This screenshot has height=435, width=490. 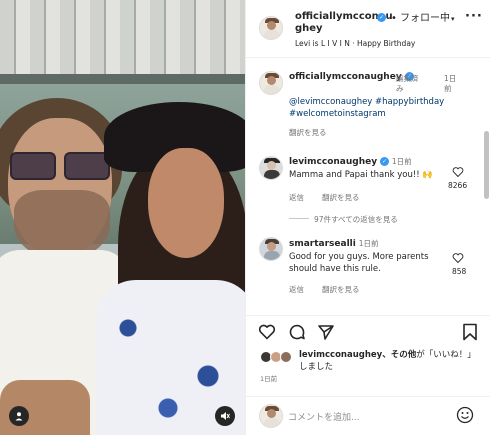 I want to click on more-options-icon: ···, so click(x=474, y=16).